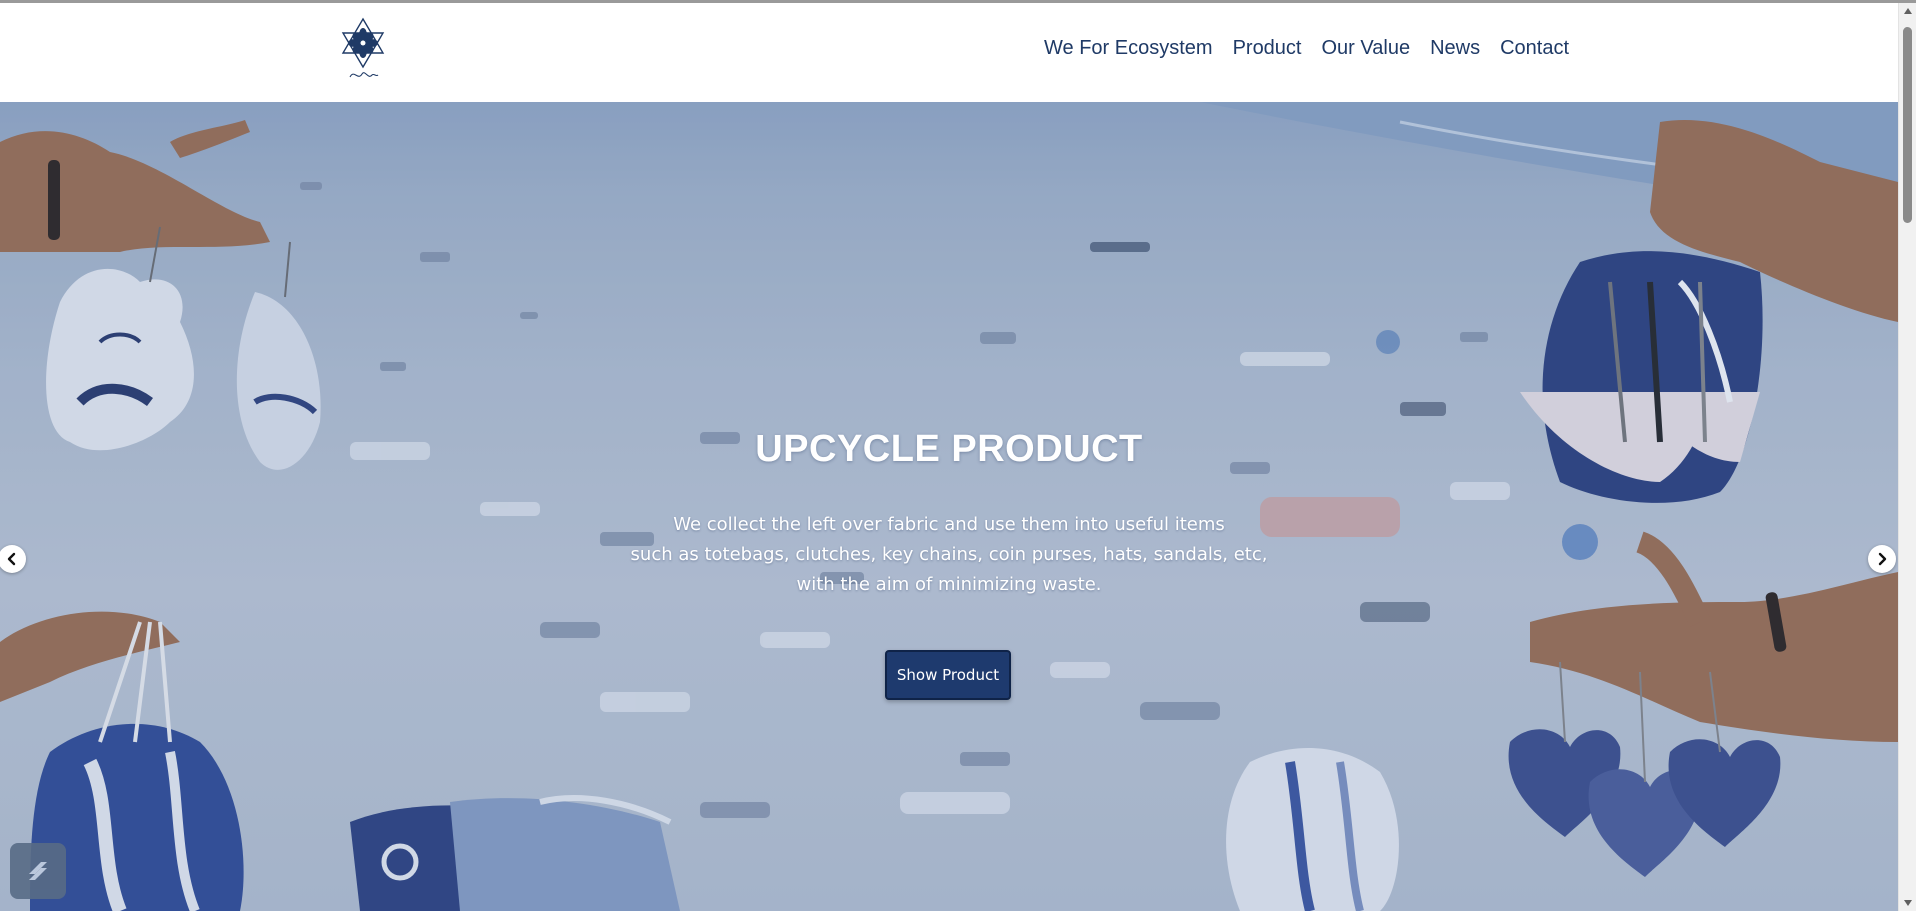 Image resolution: width=1916 pixels, height=911 pixels. Describe the element at coordinates (1455, 48) in the screenshot. I see `nav-item-news: News` at that location.